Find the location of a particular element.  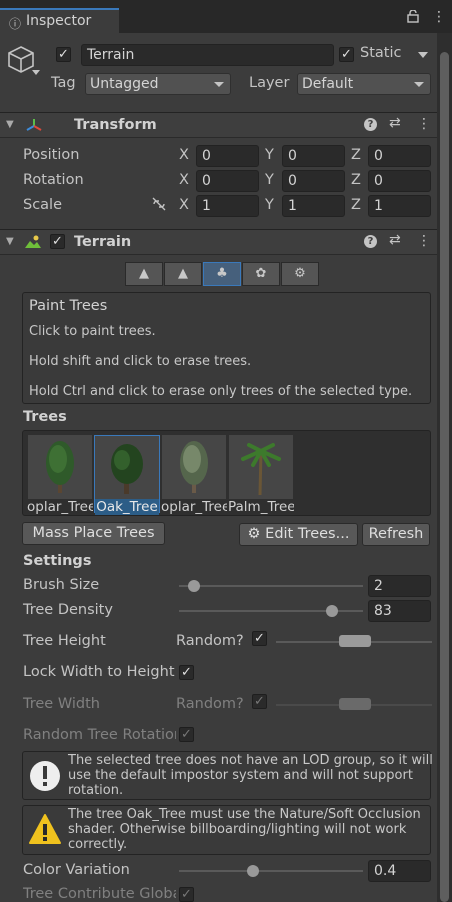

active-checkbox: ✓ is located at coordinates (63, 54).